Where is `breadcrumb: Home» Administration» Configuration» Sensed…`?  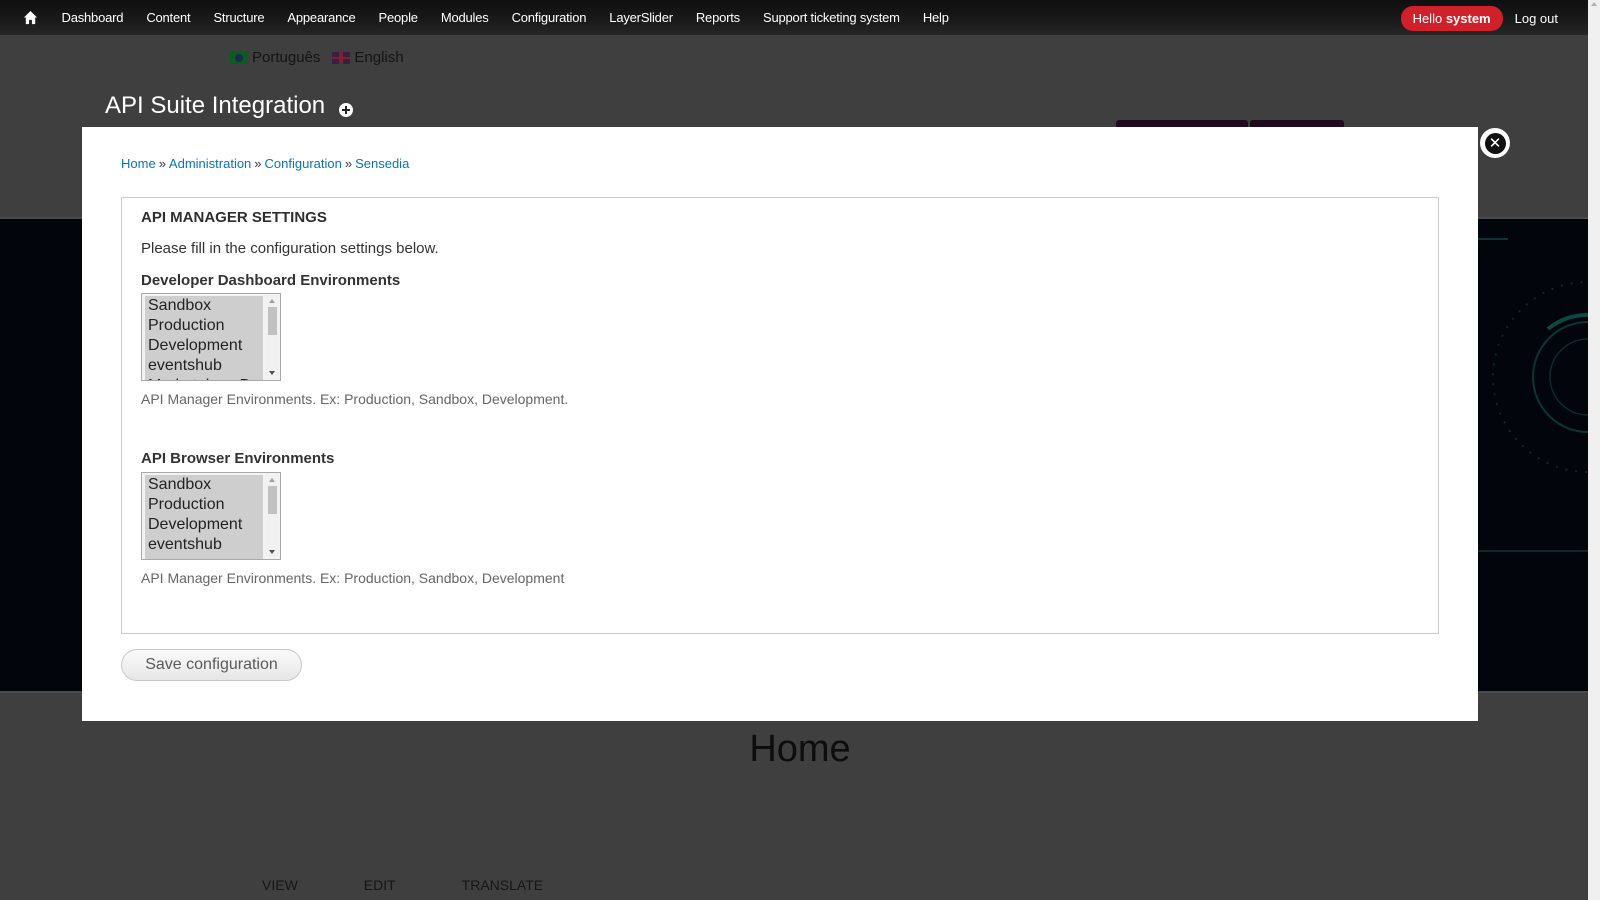 breadcrumb: Home» Administration» Configuration» Sensed… is located at coordinates (265, 163).